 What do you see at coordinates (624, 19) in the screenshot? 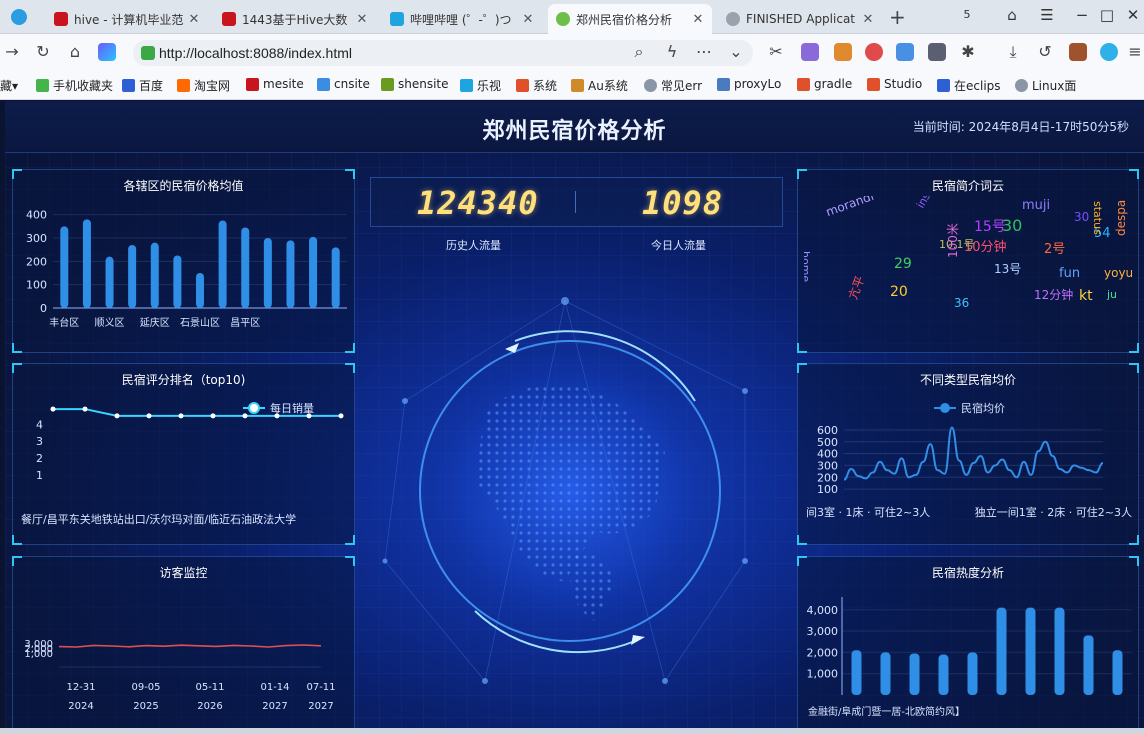
I see `tab-title: 郑州民宿价格分析` at bounding box center [624, 19].